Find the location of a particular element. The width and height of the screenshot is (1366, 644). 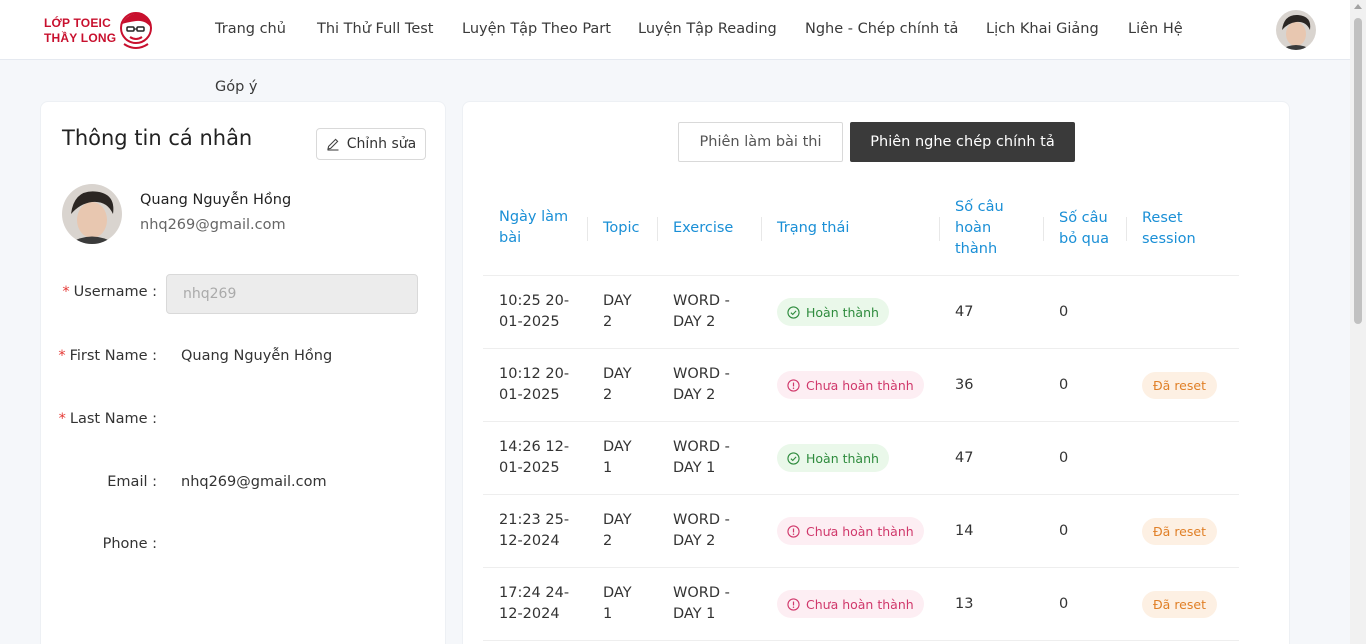

pencil-icon is located at coordinates (333, 144).